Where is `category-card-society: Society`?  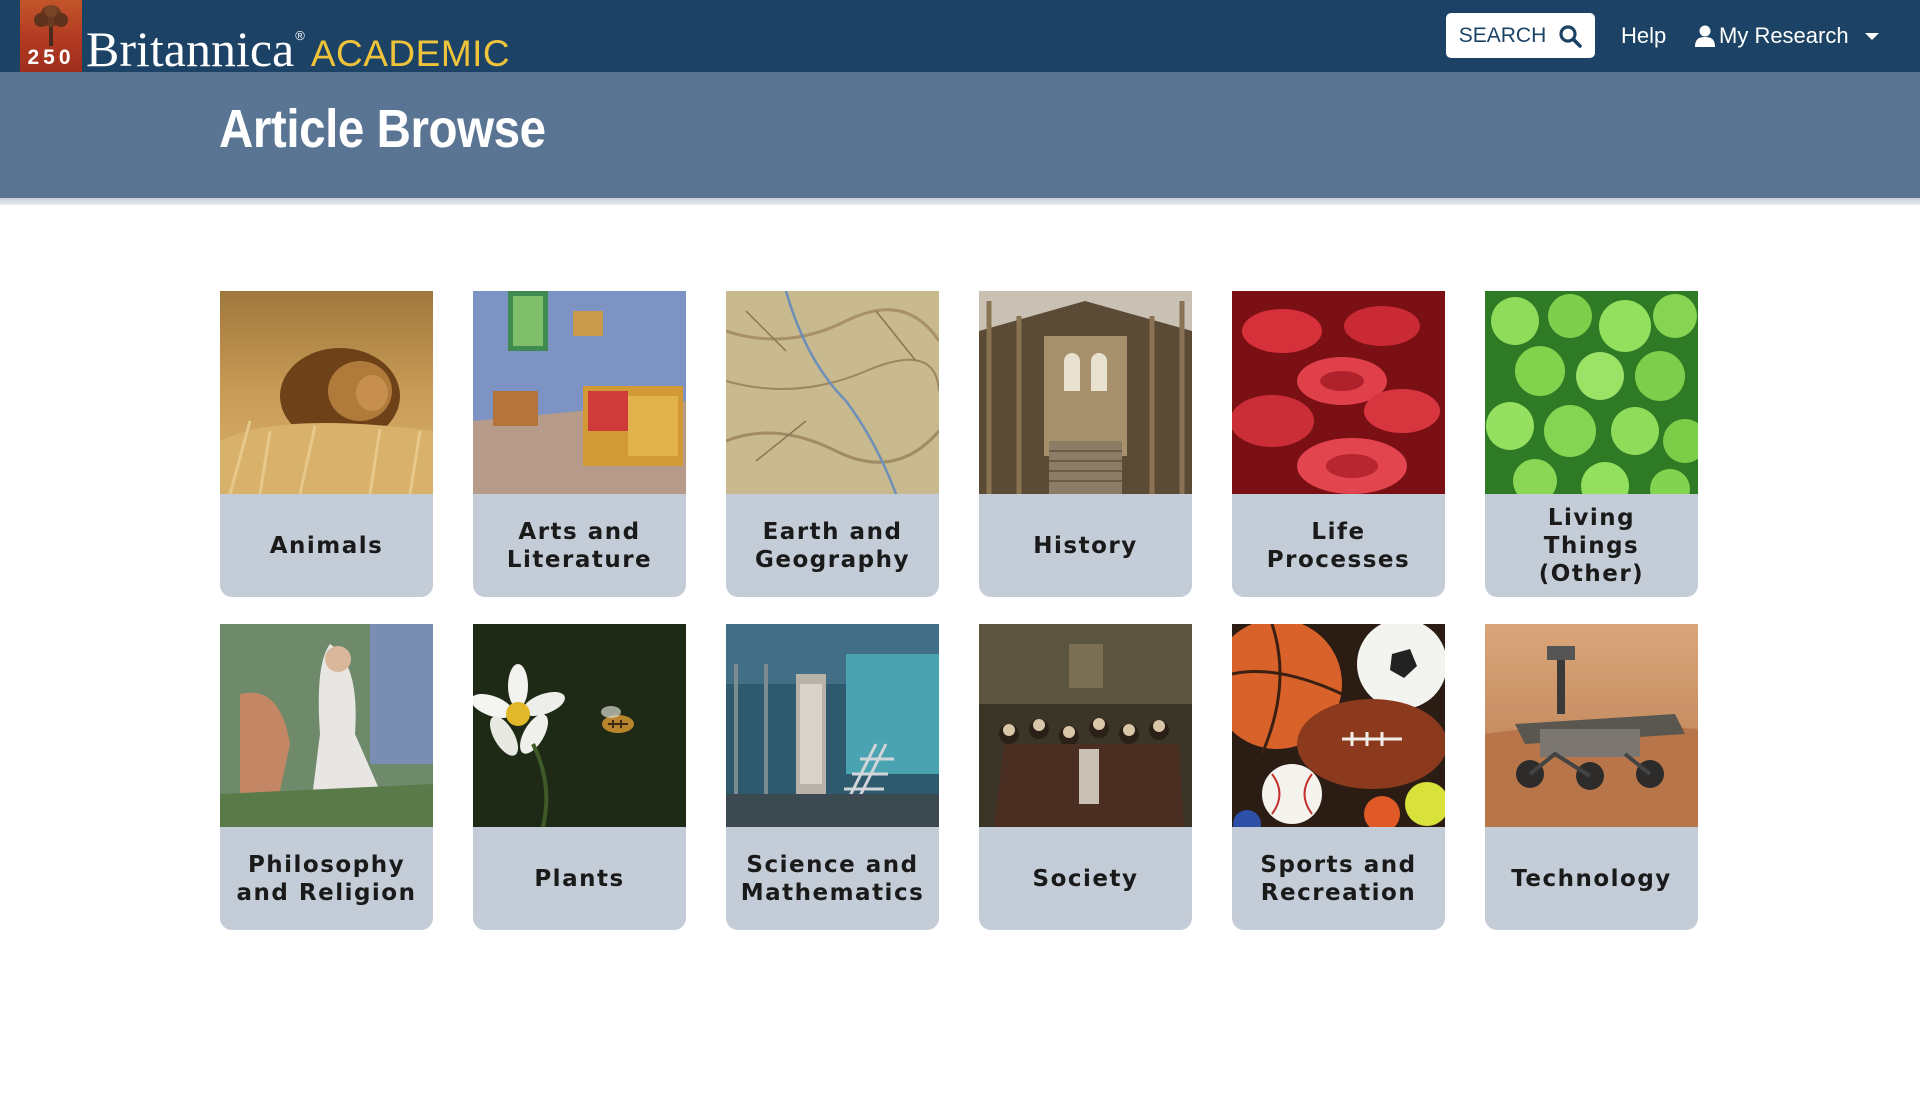 category-card-society: Society is located at coordinates (1085, 777).